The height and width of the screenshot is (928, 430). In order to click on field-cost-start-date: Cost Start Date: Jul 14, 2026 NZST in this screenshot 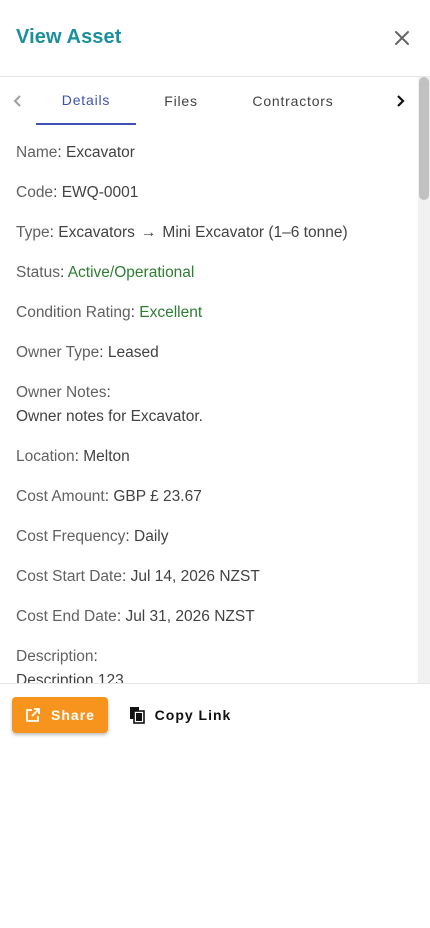, I will do `click(138, 576)`.